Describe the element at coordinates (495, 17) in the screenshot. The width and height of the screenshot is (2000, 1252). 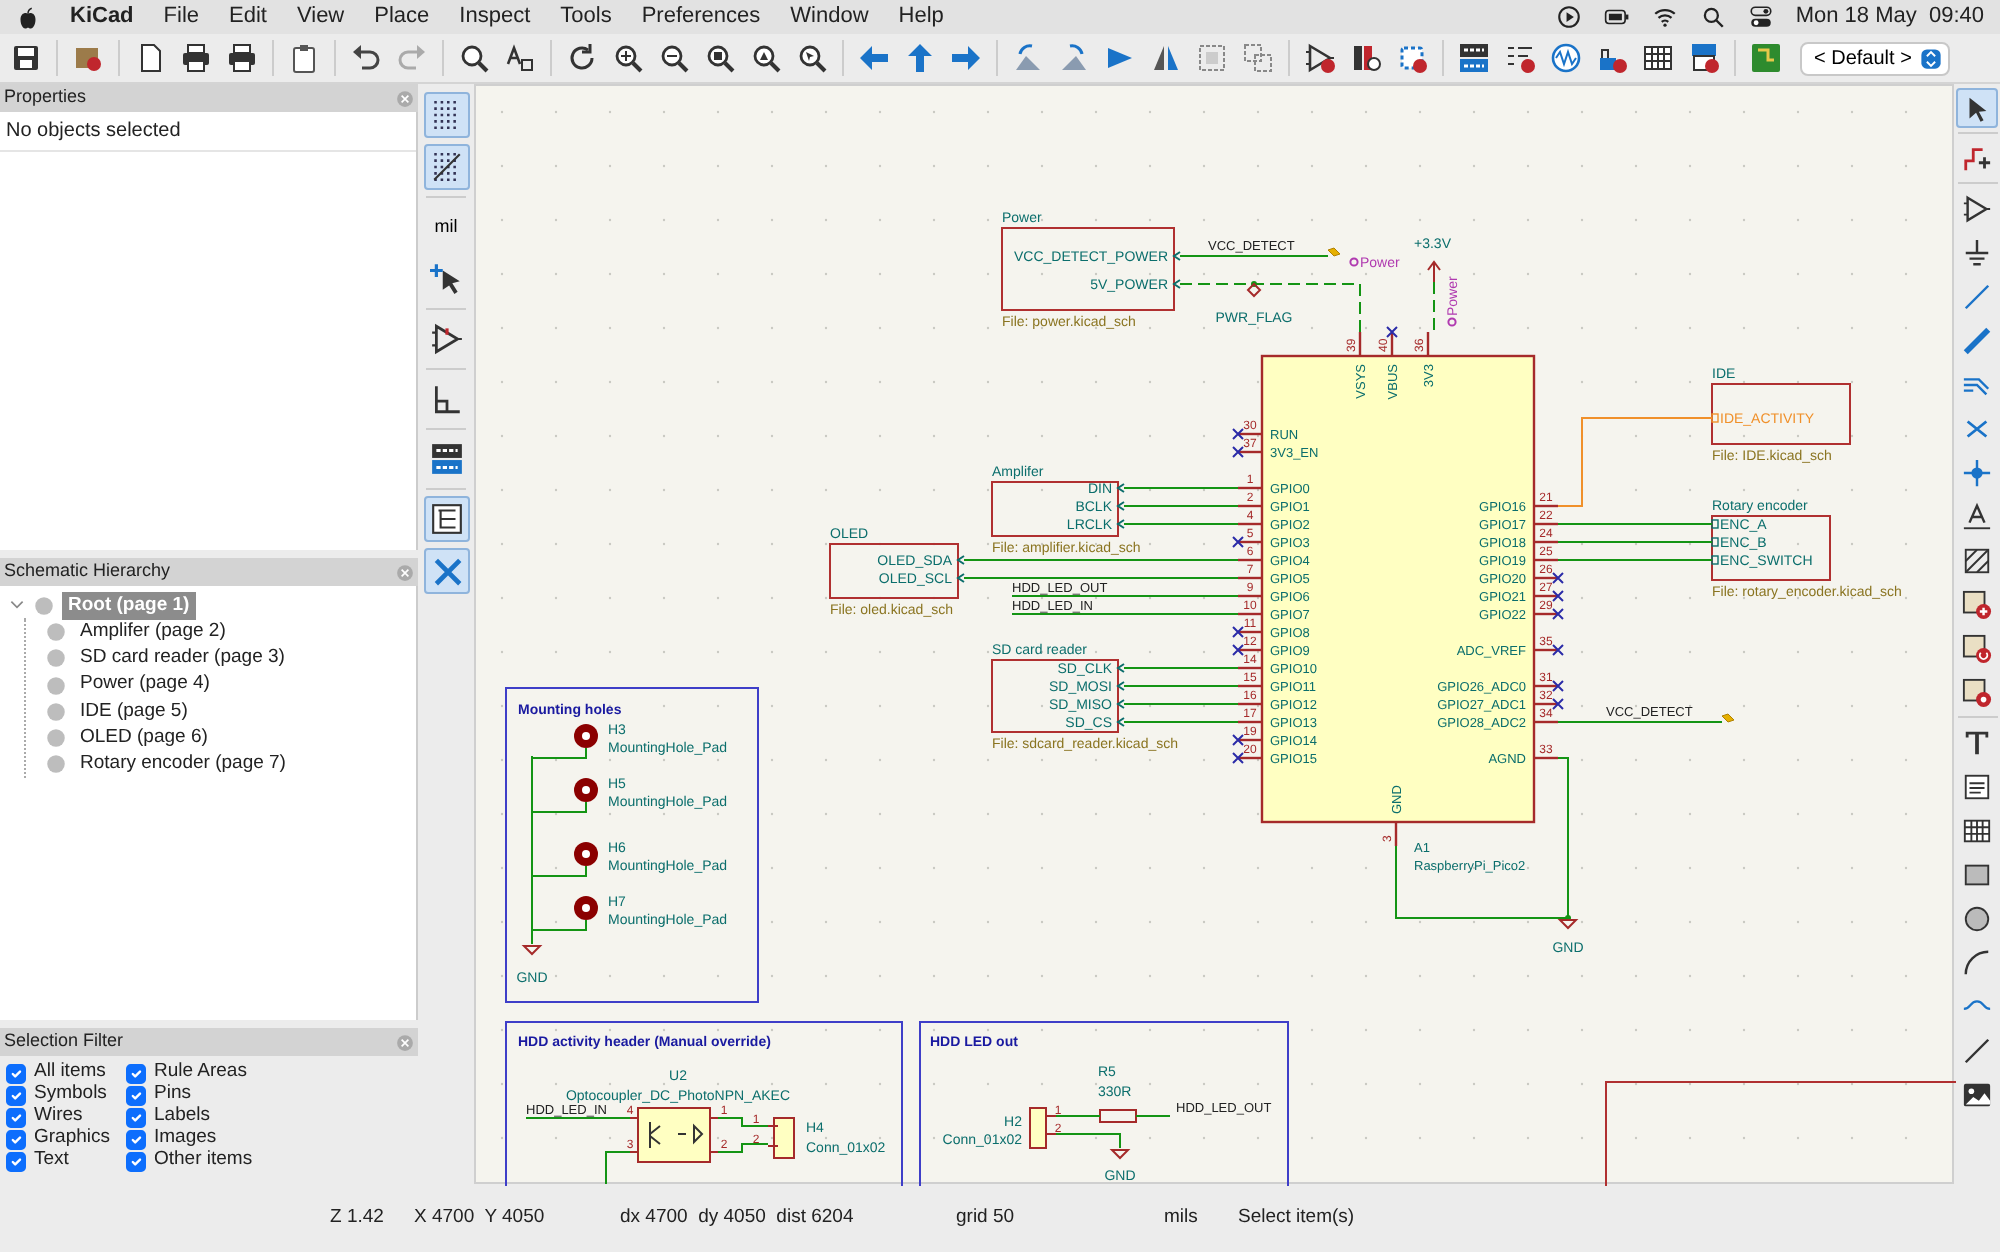
I see `menu-item: Inspect` at that location.